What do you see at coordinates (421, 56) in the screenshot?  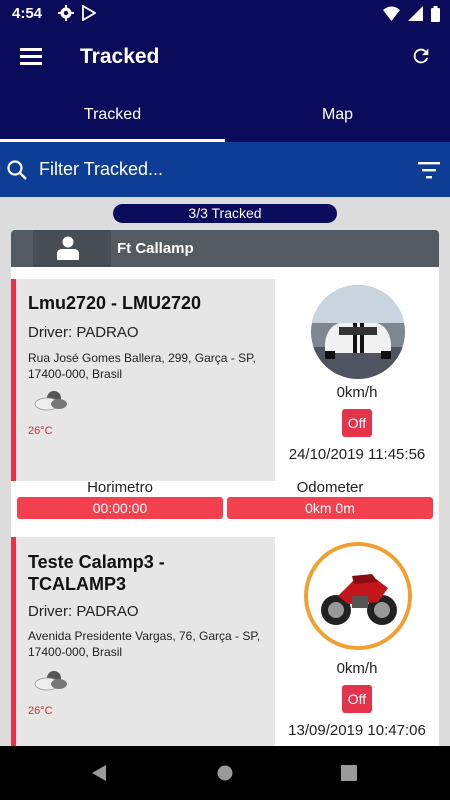 I see `refresh-icon` at bounding box center [421, 56].